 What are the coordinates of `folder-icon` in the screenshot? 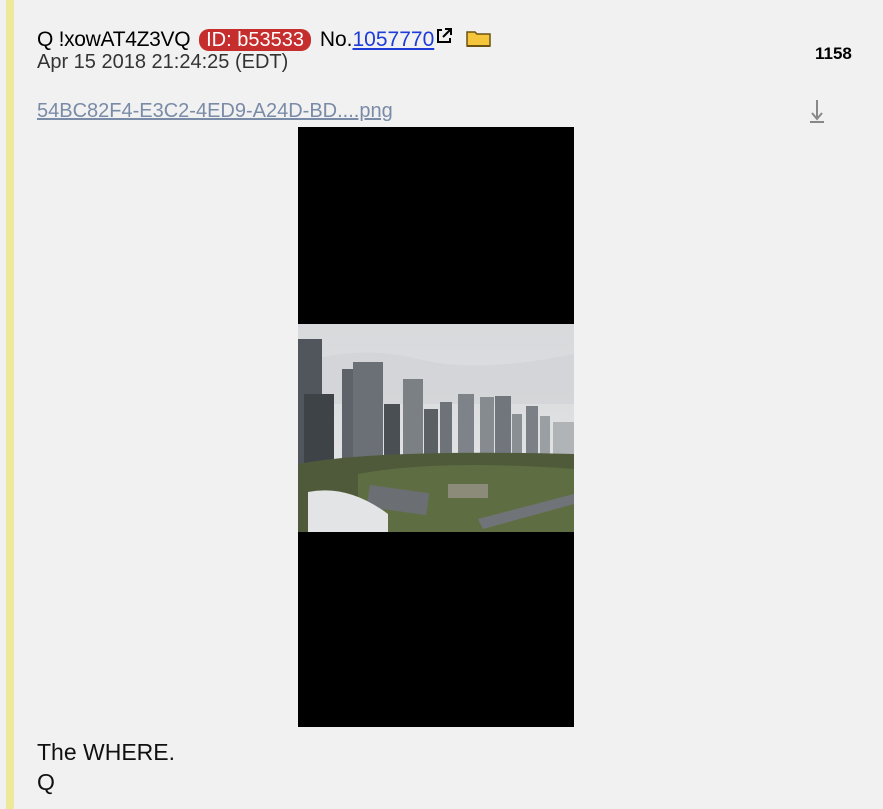 It's located at (479, 41).